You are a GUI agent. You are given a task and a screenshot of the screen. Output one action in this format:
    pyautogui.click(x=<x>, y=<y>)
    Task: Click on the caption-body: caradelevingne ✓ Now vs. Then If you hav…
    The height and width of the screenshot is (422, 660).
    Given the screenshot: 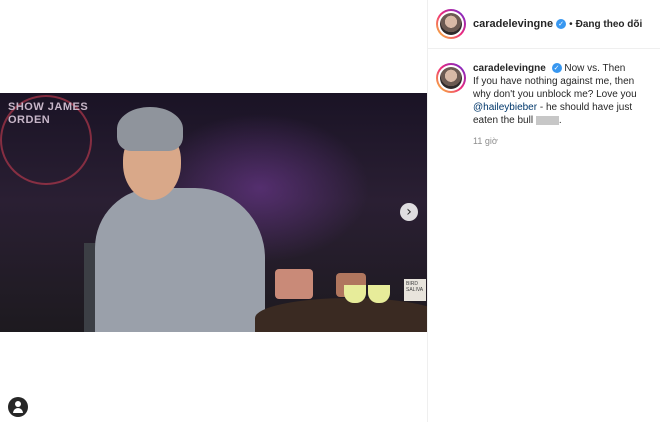 What is the action you would take?
    pyautogui.click(x=562, y=105)
    